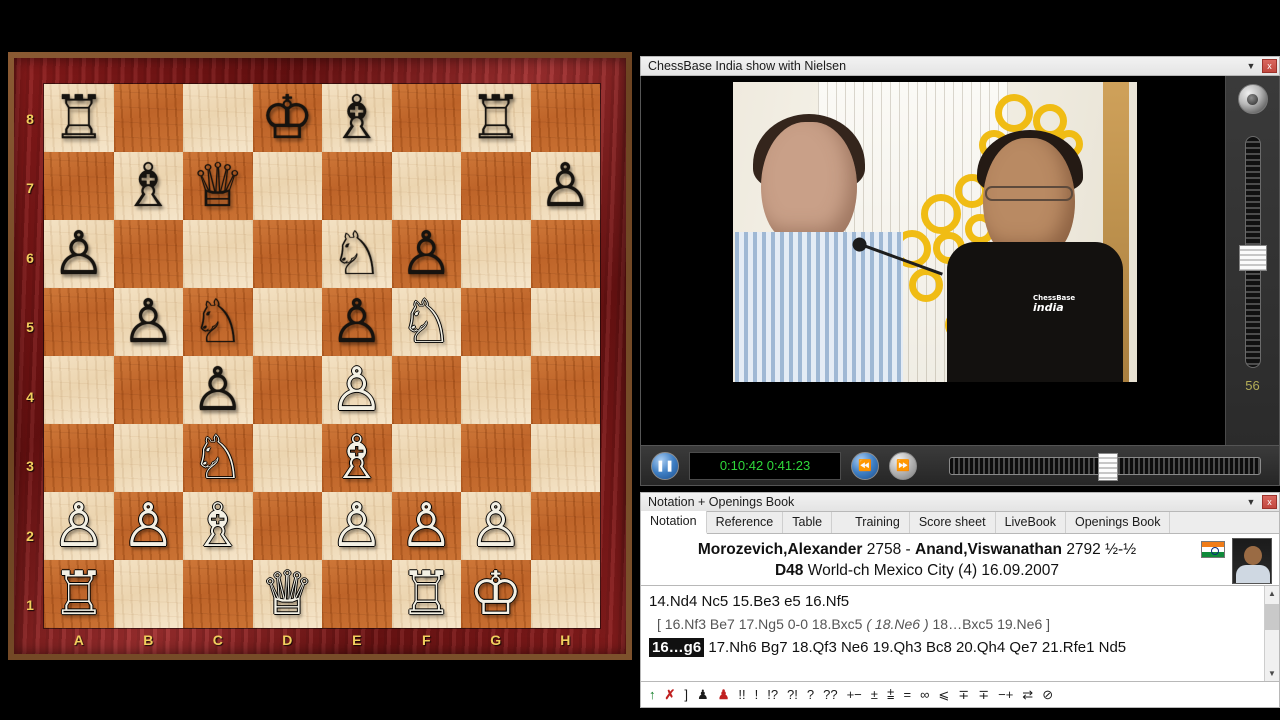 The width and height of the screenshot is (1280, 720). I want to click on board-square-d2, so click(287, 526).